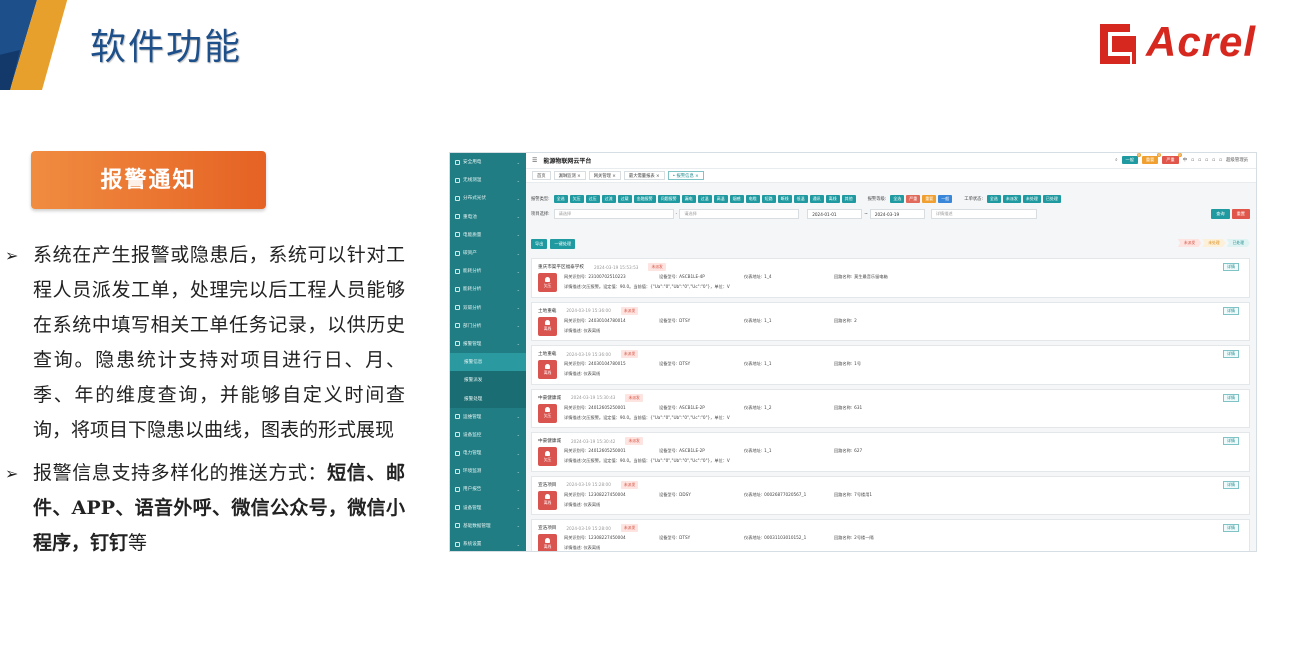 The image size is (1300, 655). What do you see at coordinates (752, 199) in the screenshot?
I see `alarm-type-chip: 电缆` at bounding box center [752, 199].